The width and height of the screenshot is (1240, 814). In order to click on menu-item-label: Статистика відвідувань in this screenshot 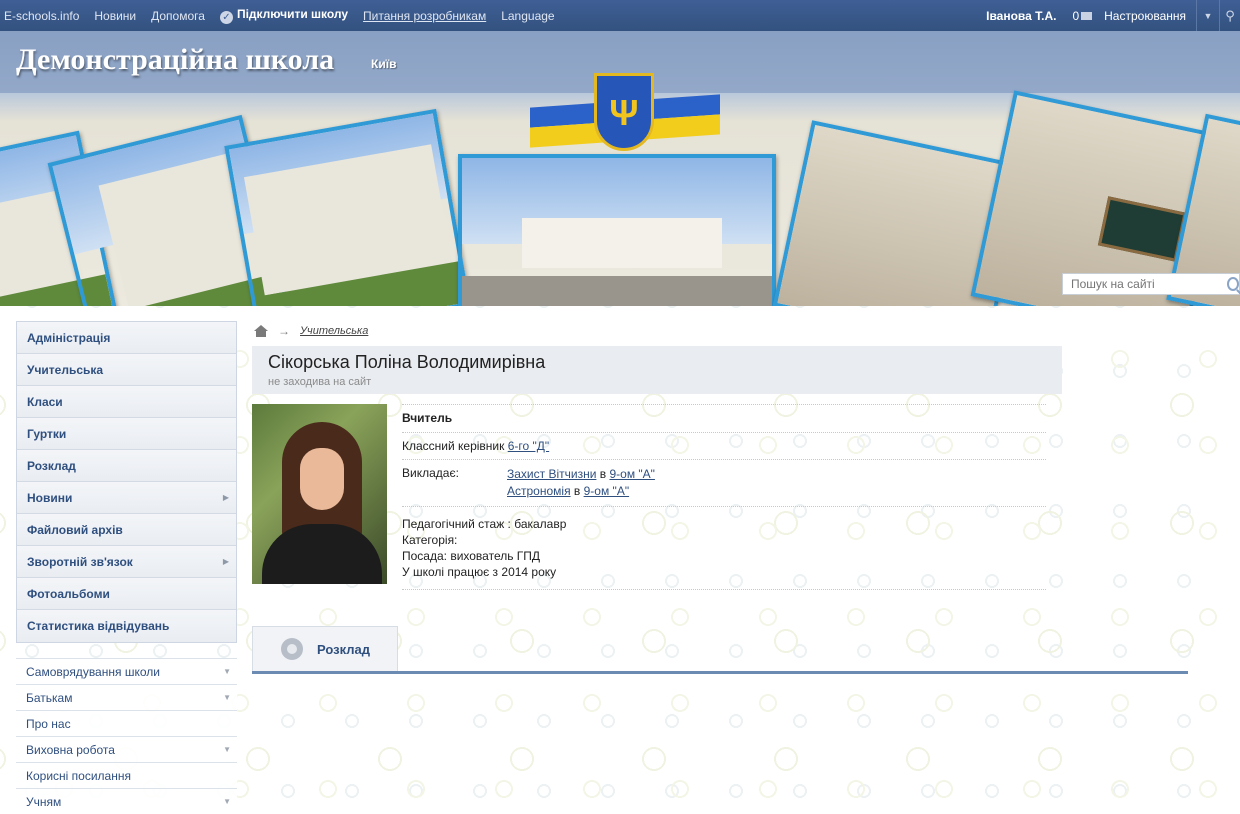, I will do `click(98, 626)`.